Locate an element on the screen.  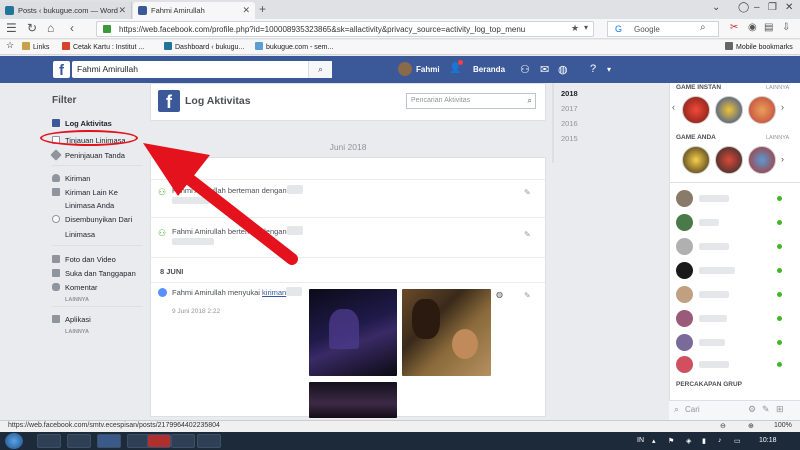
annotation-arrow is located at coordinates (220, 204).